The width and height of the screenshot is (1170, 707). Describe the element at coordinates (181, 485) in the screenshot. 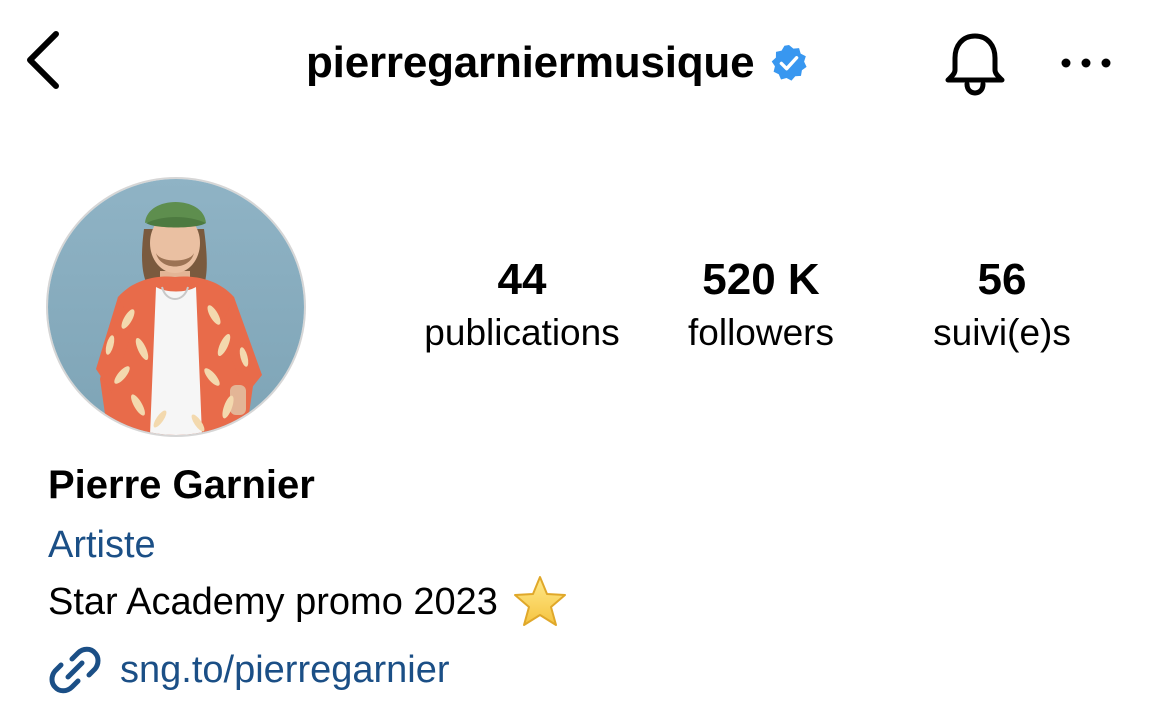

I see `display-name: Pierre Garnier` at that location.